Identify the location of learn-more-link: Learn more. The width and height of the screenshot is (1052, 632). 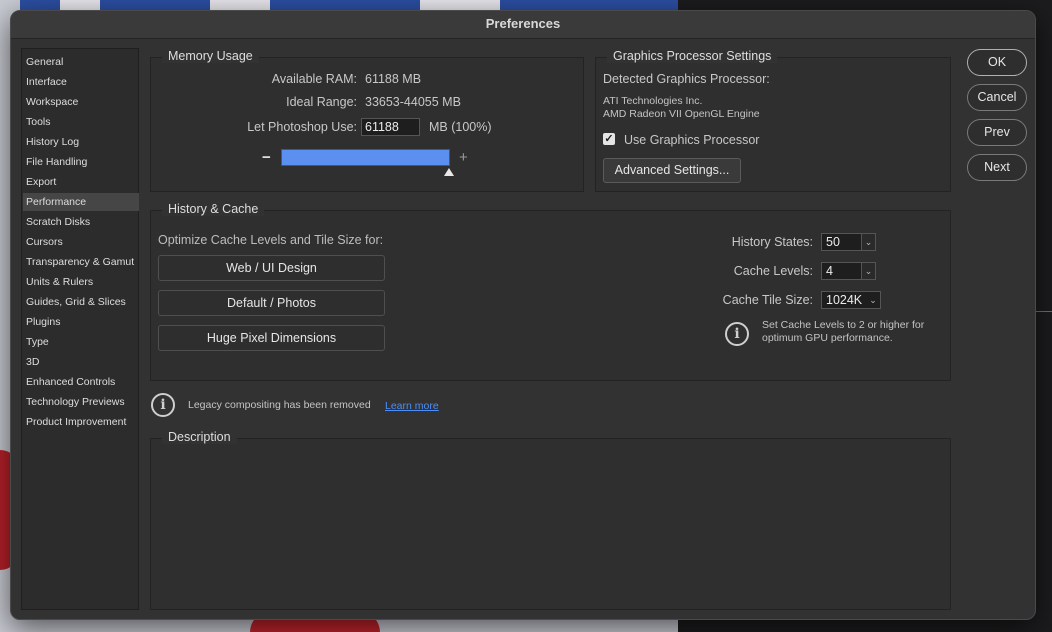
(412, 406).